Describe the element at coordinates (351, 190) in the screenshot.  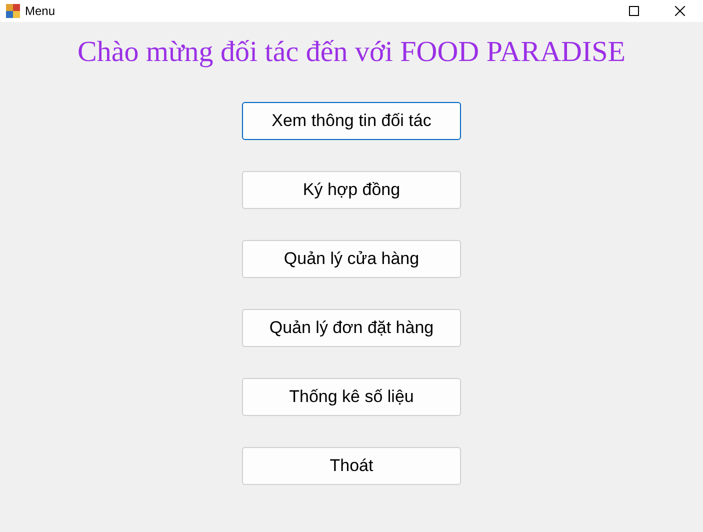
I see `menu-button: Ký hợp đồng` at that location.